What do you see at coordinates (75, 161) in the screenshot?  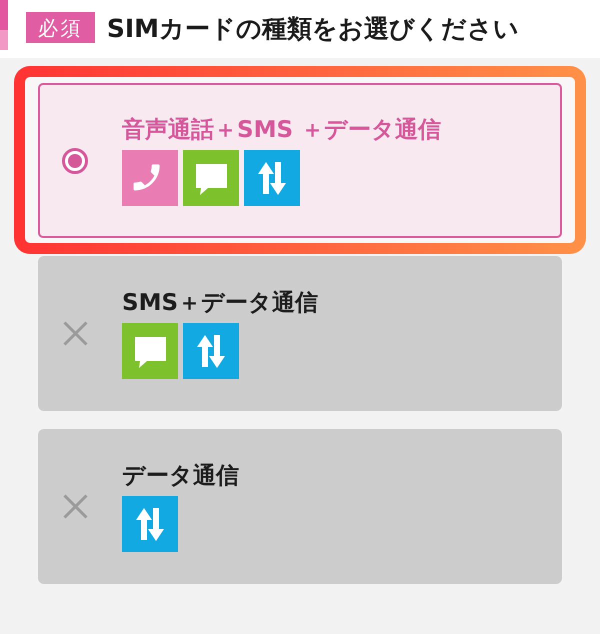 I see `radio-button` at bounding box center [75, 161].